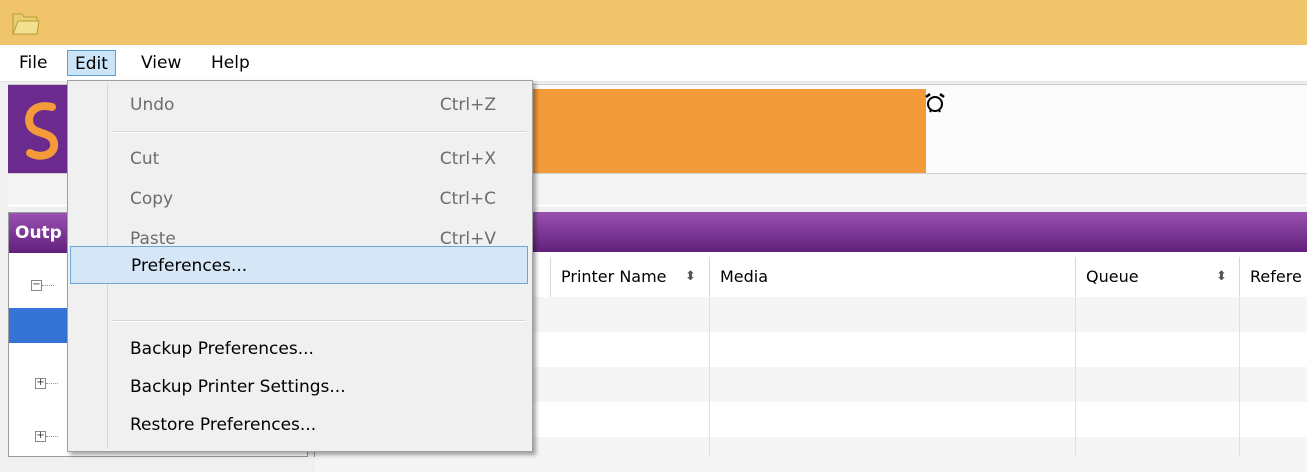  Describe the element at coordinates (630, 277) in the screenshot. I see `column-printer-name: Printer Name ⬍` at that location.